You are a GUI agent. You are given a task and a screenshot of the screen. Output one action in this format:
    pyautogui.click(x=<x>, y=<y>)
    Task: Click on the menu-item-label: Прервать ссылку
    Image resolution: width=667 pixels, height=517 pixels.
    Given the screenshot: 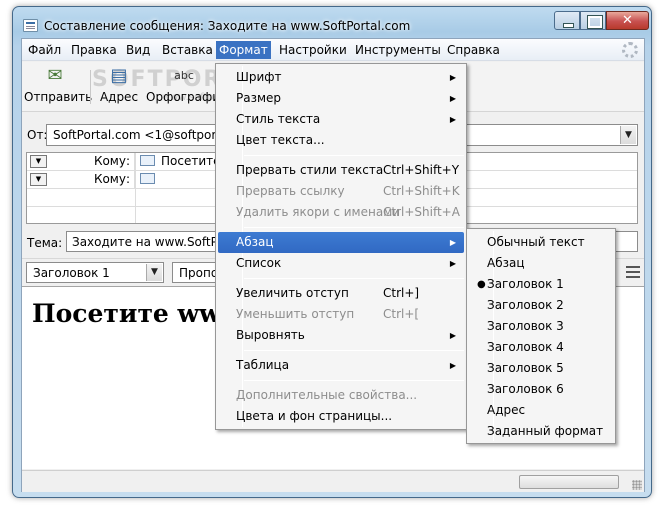 What is the action you would take?
    pyautogui.click(x=290, y=191)
    